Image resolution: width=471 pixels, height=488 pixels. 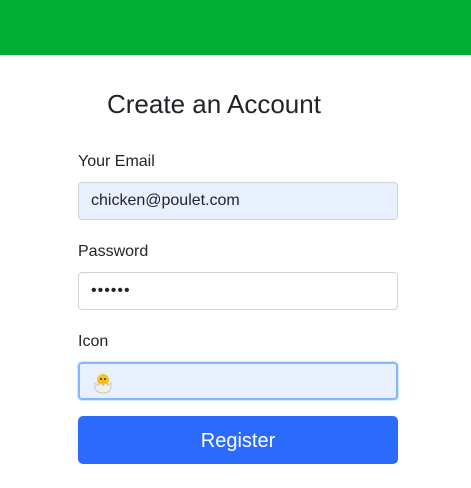 I want to click on register-button: Register, so click(x=238, y=440).